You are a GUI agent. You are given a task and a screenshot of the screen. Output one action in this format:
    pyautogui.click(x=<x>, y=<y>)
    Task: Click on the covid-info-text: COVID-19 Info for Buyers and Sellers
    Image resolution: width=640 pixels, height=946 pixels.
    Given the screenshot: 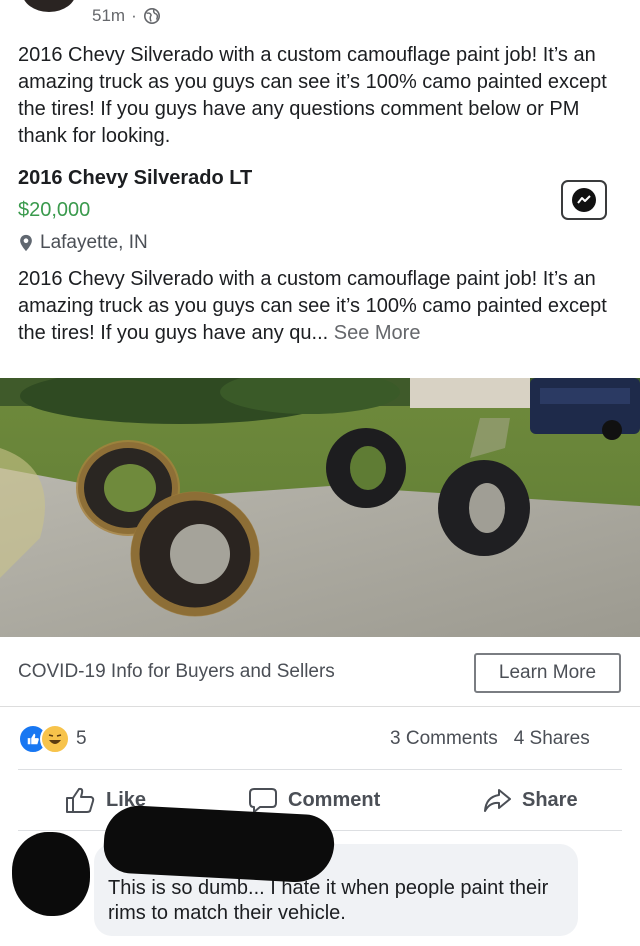 What is the action you would take?
    pyautogui.click(x=176, y=671)
    